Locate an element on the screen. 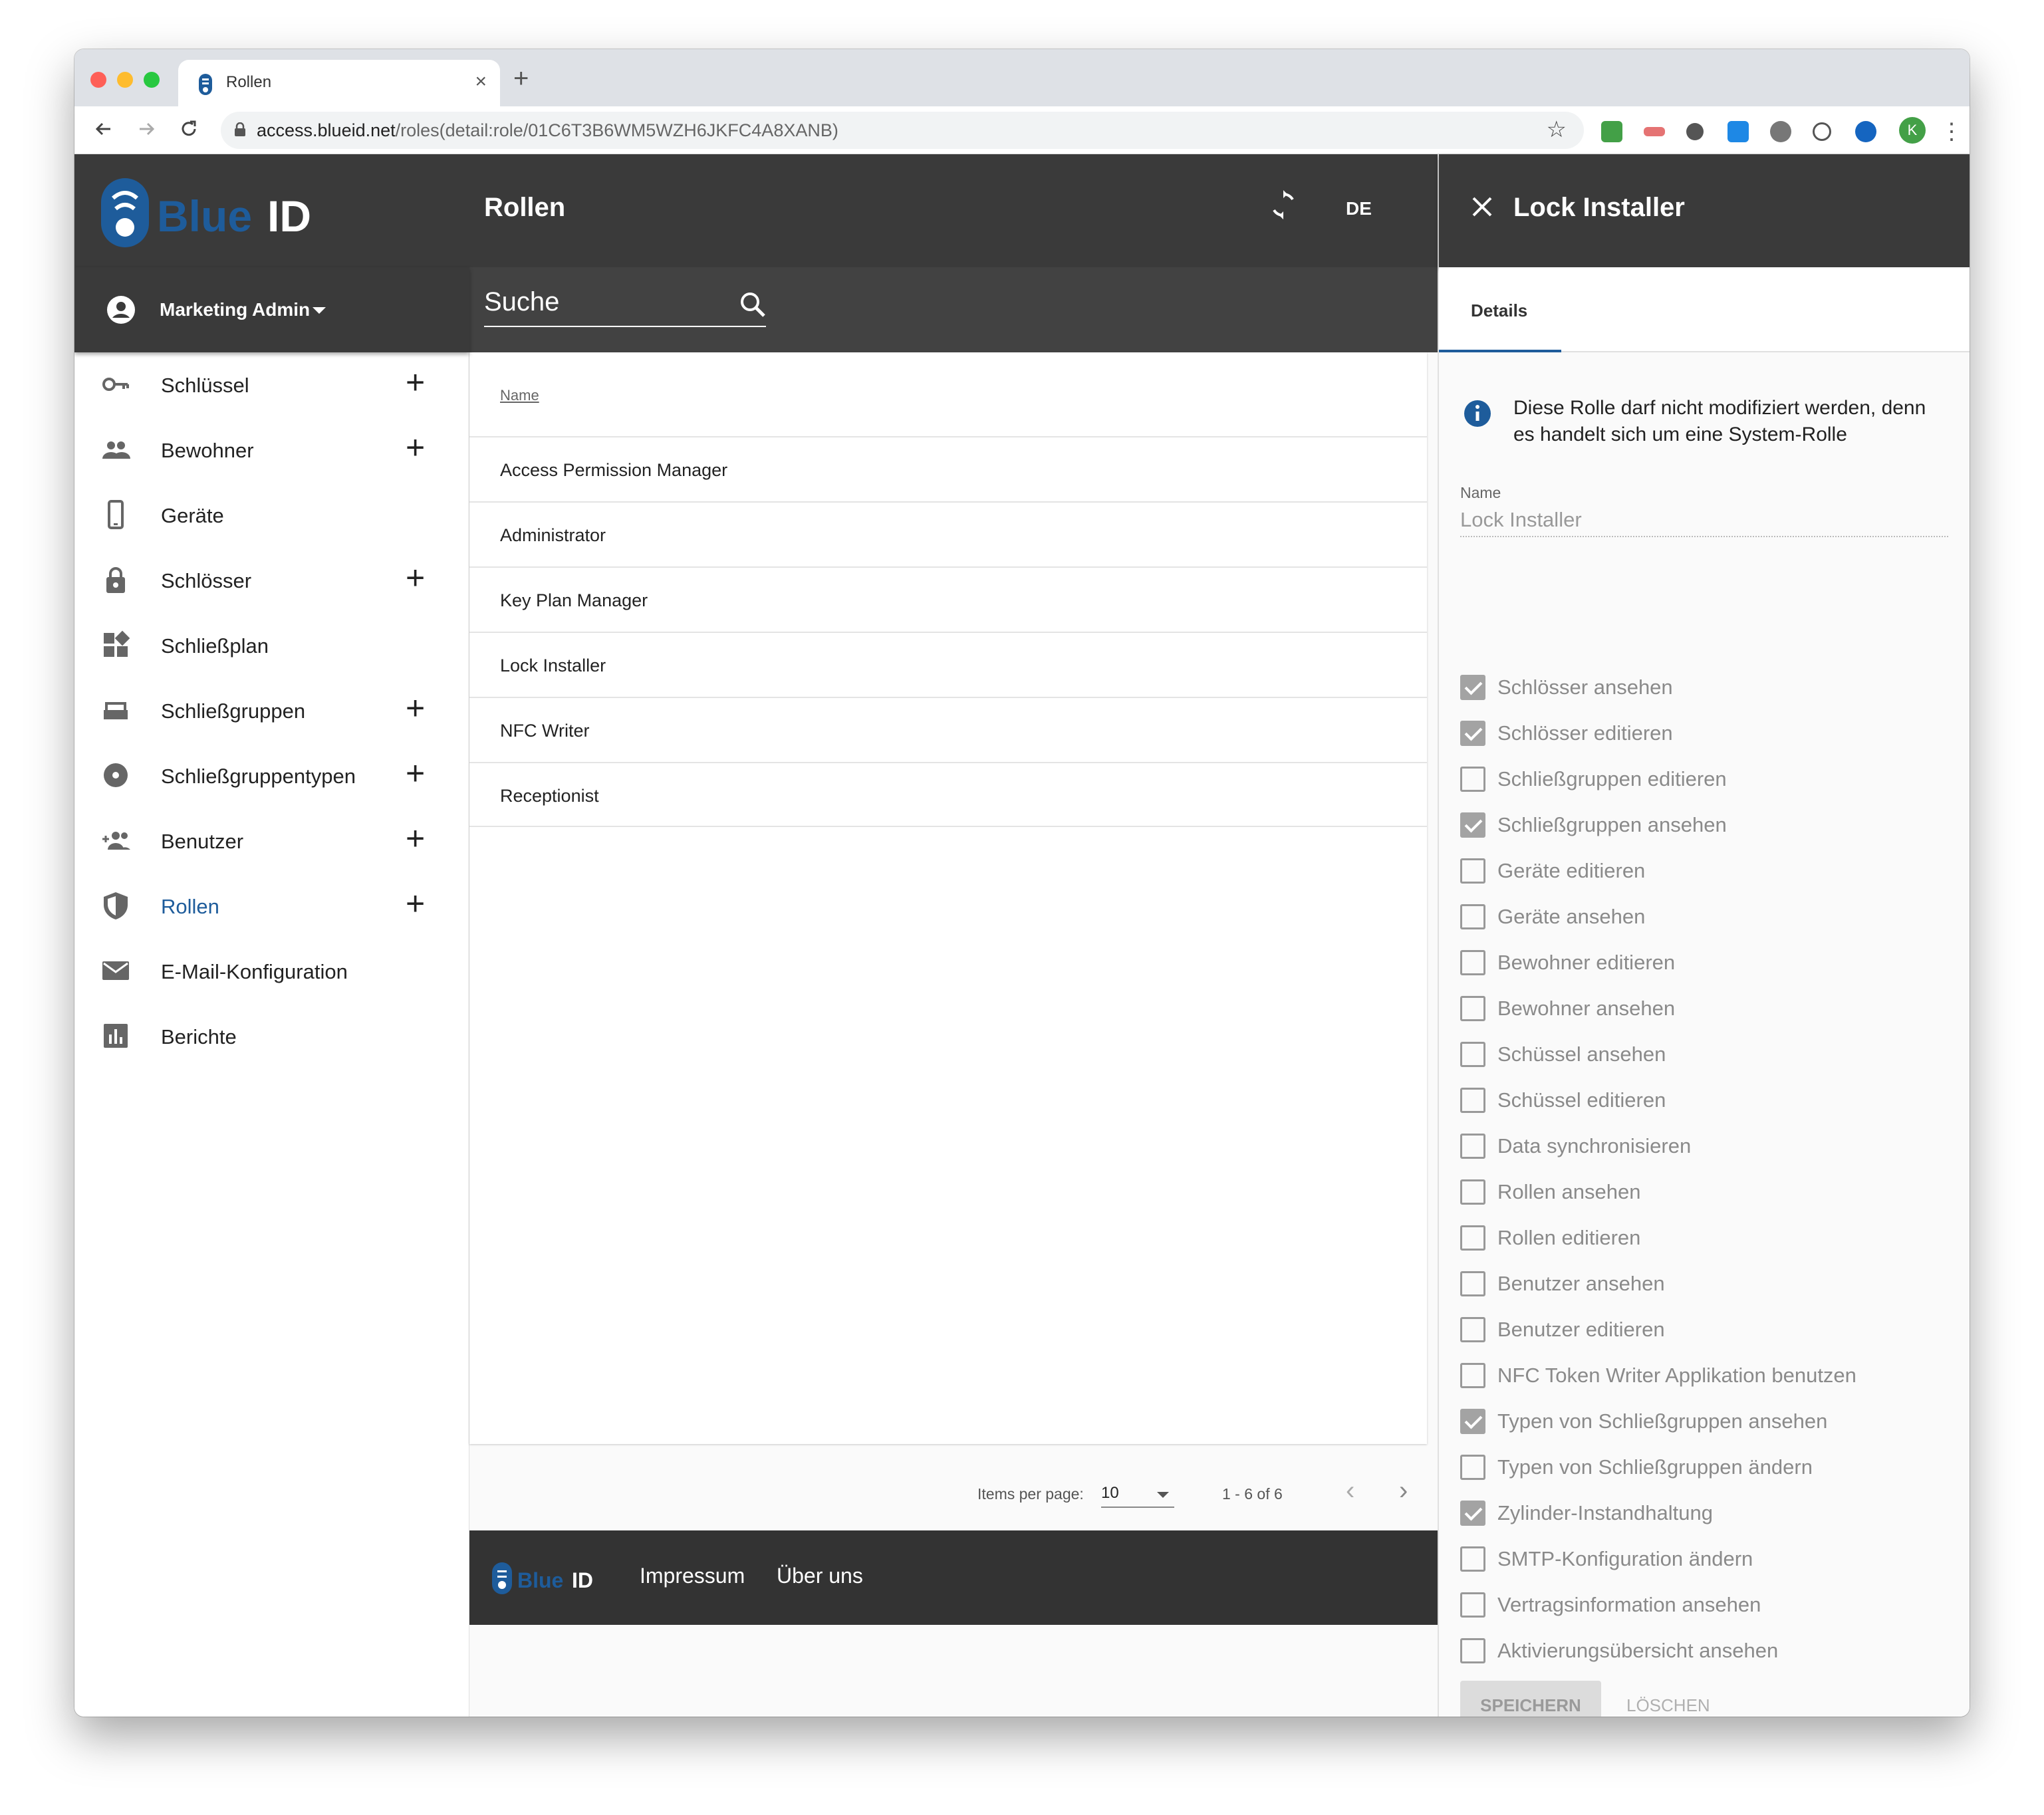 The image size is (2044, 1815). language-switch: DE is located at coordinates (1359, 208).